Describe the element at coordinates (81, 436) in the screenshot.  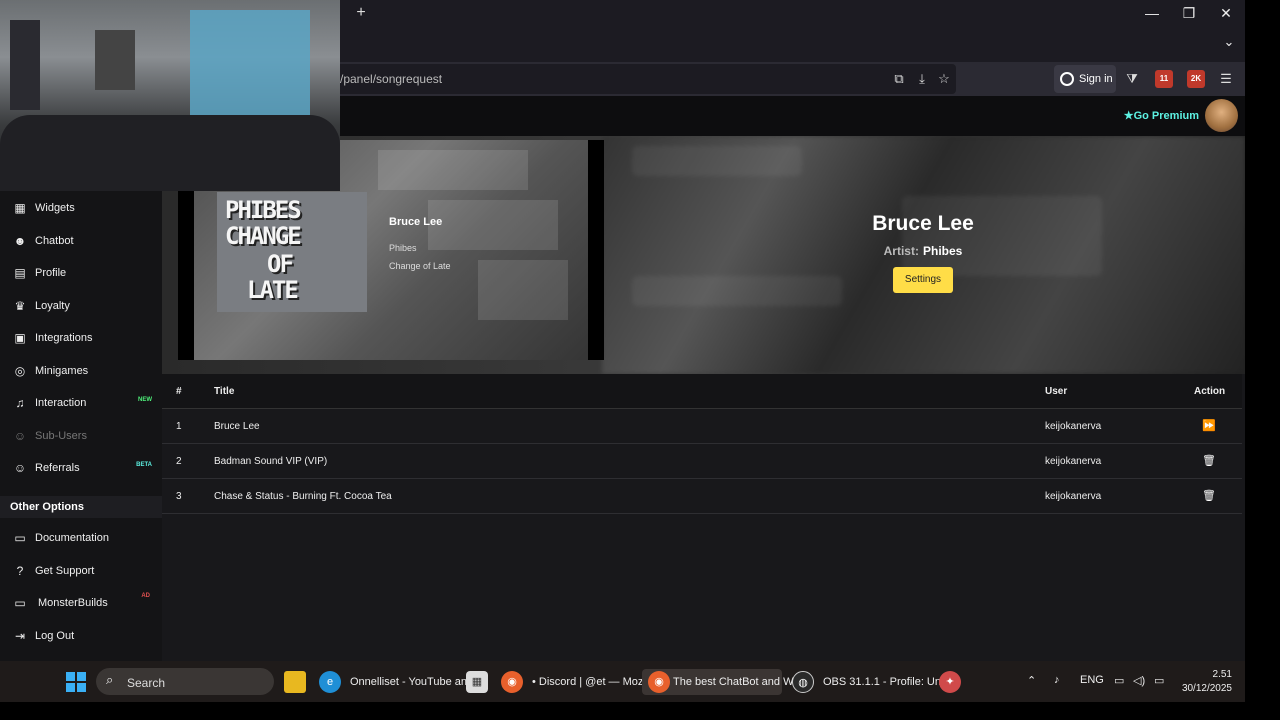
I see `sidebar-item-sub-users: ☺ Sub-Users` at that location.